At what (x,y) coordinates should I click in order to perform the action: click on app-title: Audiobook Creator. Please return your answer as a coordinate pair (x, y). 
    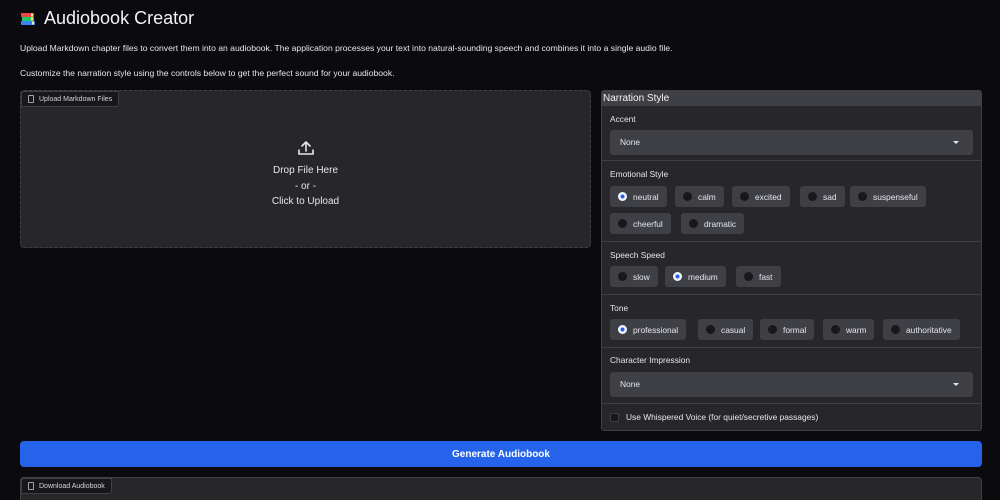
    Looking at the image, I should click on (119, 18).